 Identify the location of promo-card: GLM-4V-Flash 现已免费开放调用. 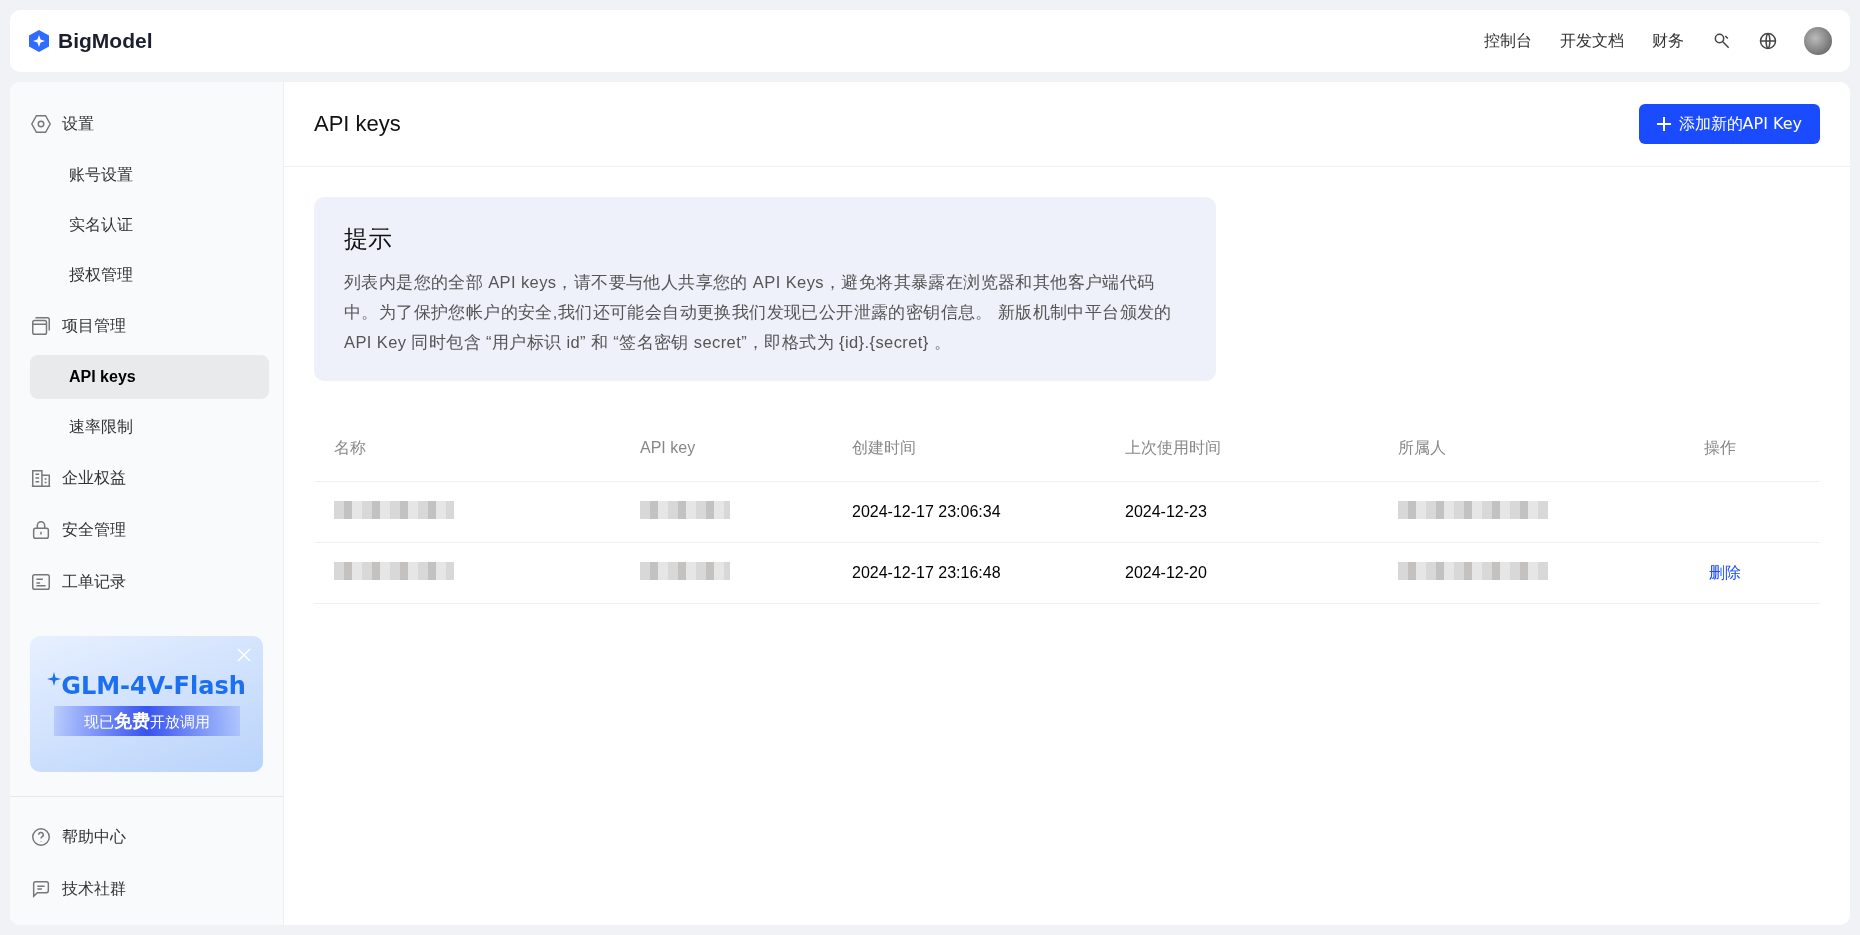
(146, 704).